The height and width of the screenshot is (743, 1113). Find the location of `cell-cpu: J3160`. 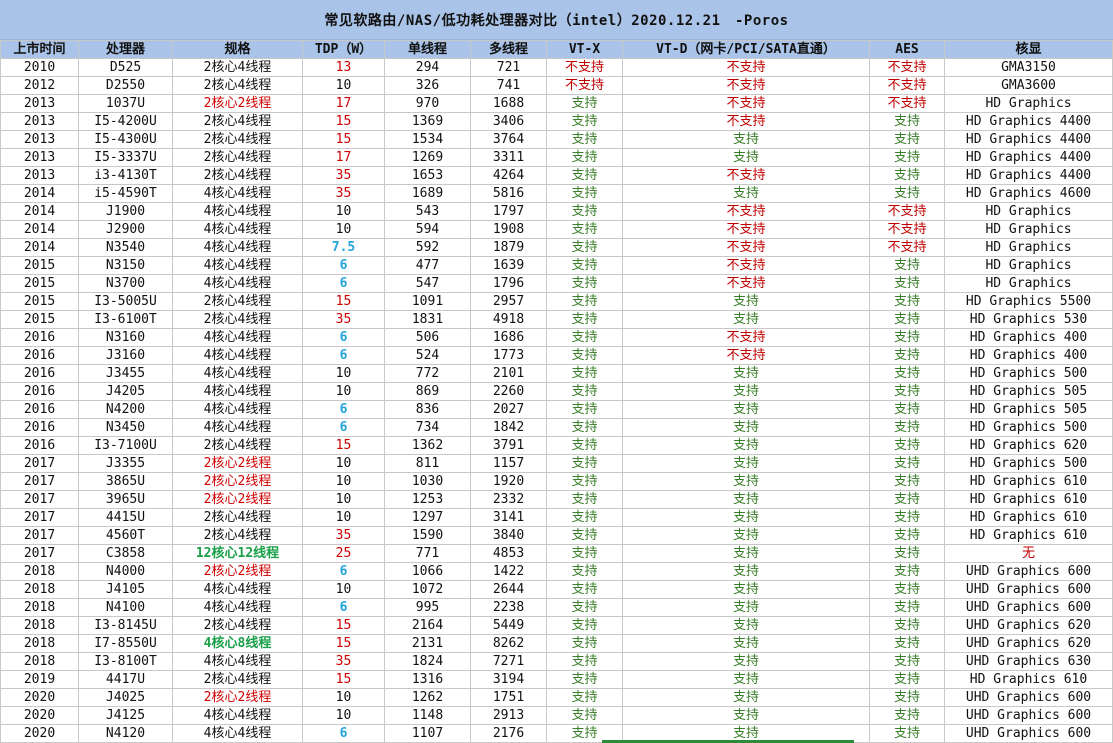

cell-cpu: J3160 is located at coordinates (125, 355).